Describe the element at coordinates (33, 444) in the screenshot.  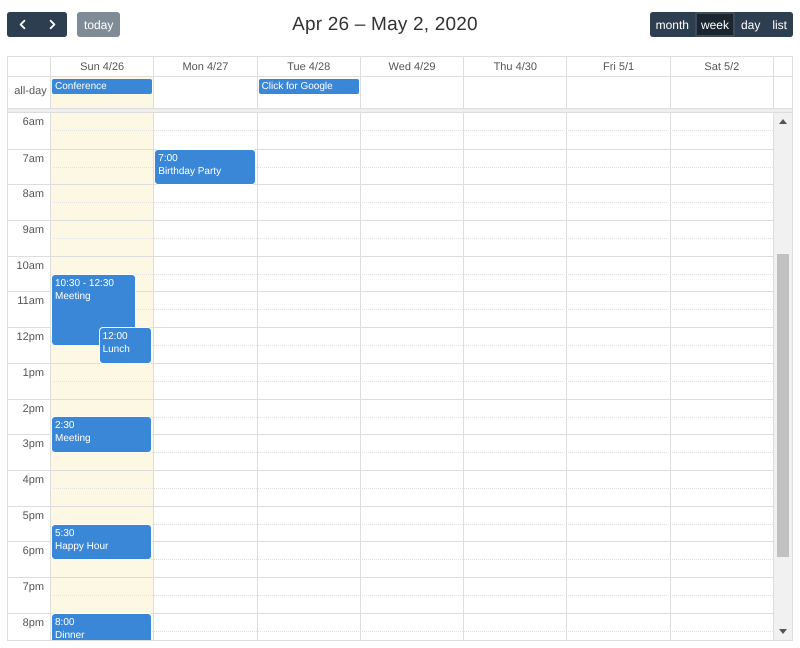
I see `time-label: 3pm` at that location.